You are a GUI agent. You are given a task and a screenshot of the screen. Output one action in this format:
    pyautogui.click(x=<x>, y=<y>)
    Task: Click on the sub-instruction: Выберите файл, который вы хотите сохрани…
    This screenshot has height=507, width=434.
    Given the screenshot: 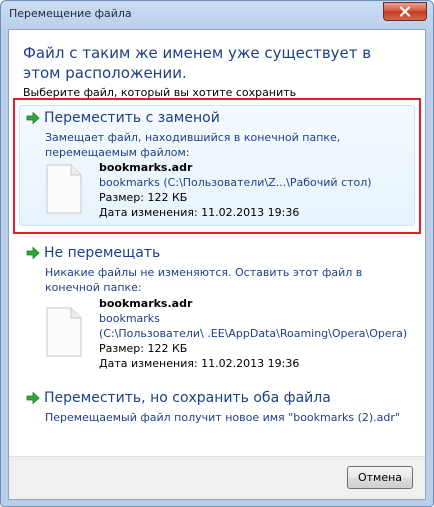 What is the action you would take?
    pyautogui.click(x=160, y=92)
    